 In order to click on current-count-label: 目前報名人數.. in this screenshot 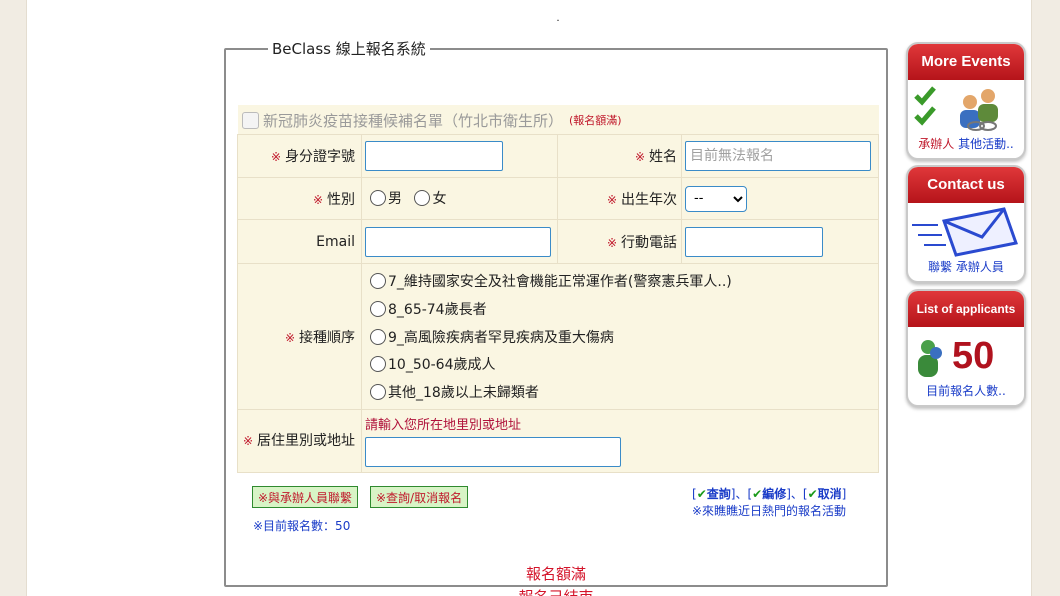, I will do `click(966, 391)`.